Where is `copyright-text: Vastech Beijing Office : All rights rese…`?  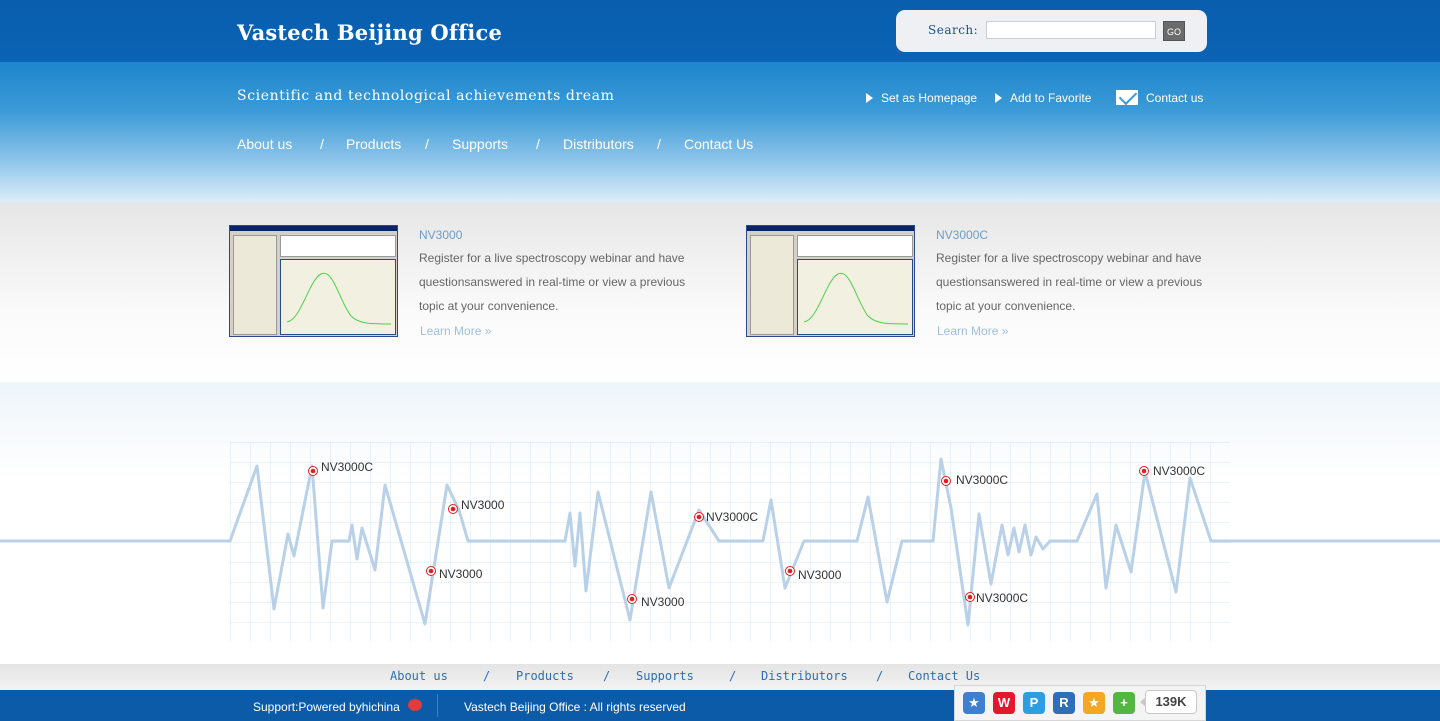
copyright-text: Vastech Beijing Office : All rights rese… is located at coordinates (575, 707).